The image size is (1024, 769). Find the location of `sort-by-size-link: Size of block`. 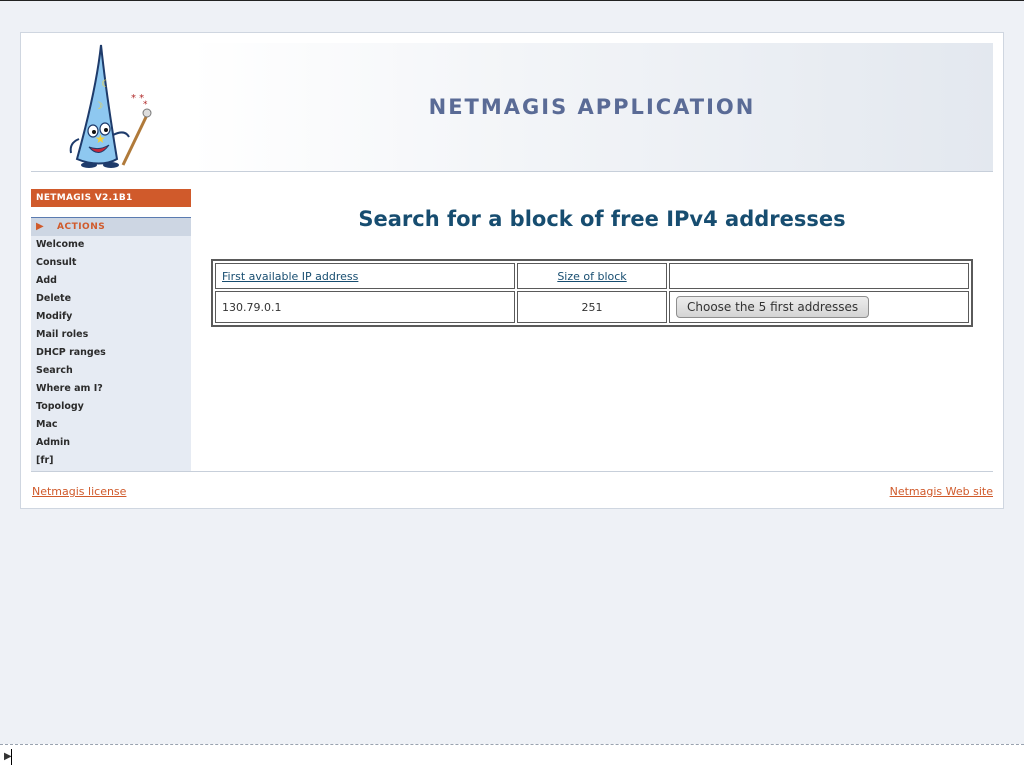

sort-by-size-link: Size of block is located at coordinates (591, 276).